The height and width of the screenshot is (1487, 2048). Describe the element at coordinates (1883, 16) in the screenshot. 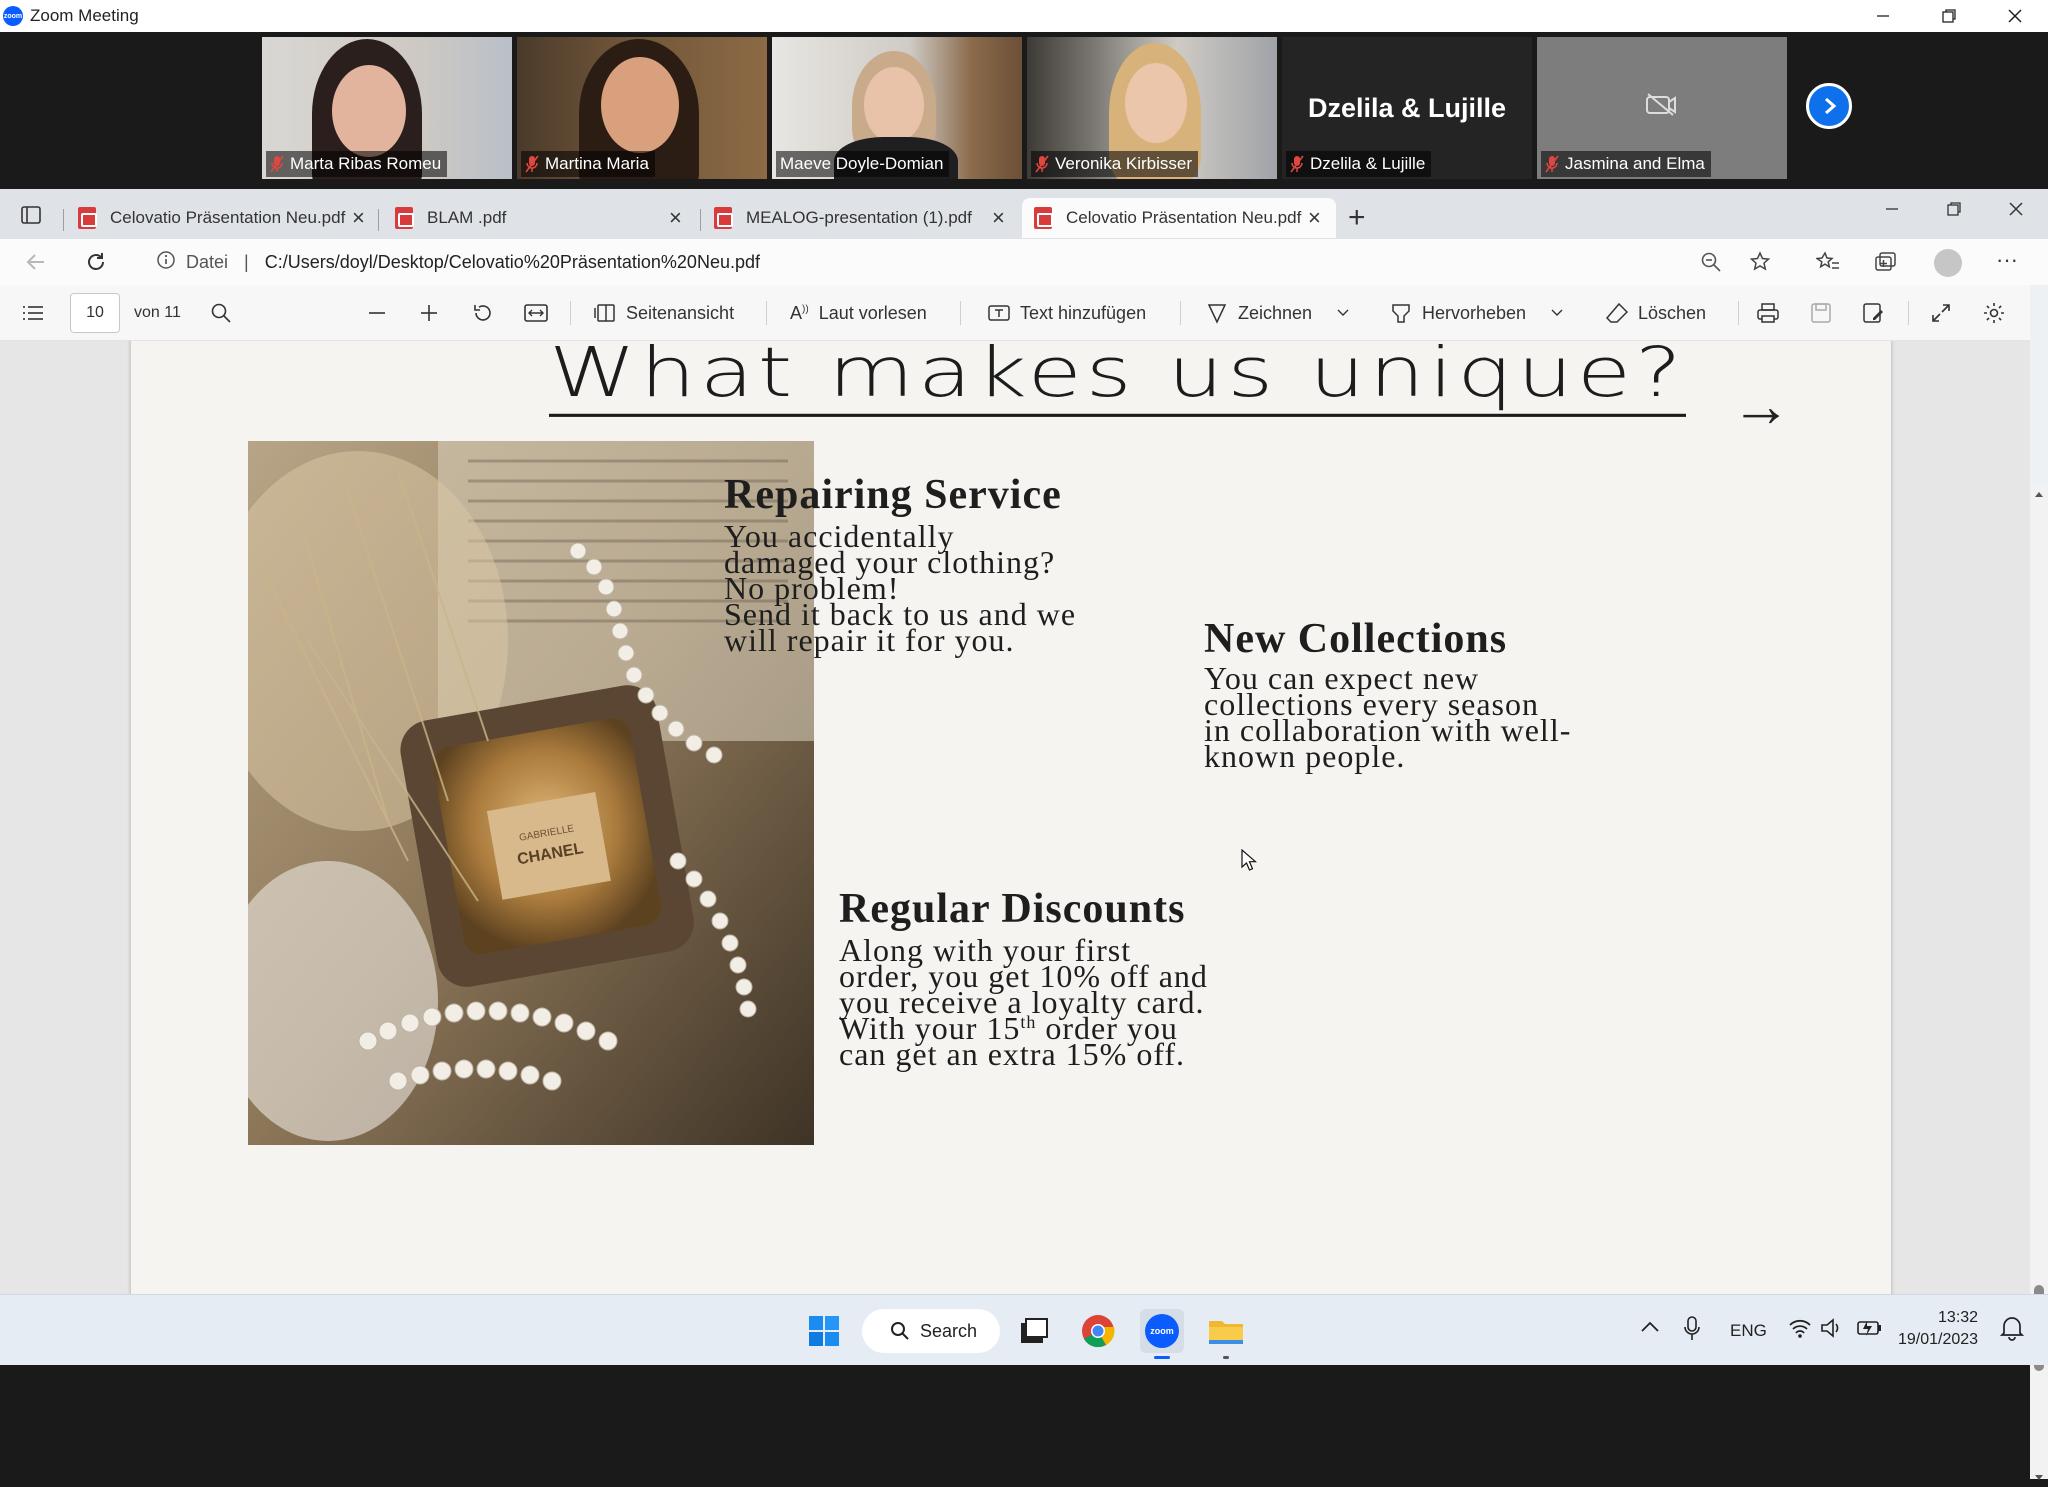

I see `minimize-icon` at that location.